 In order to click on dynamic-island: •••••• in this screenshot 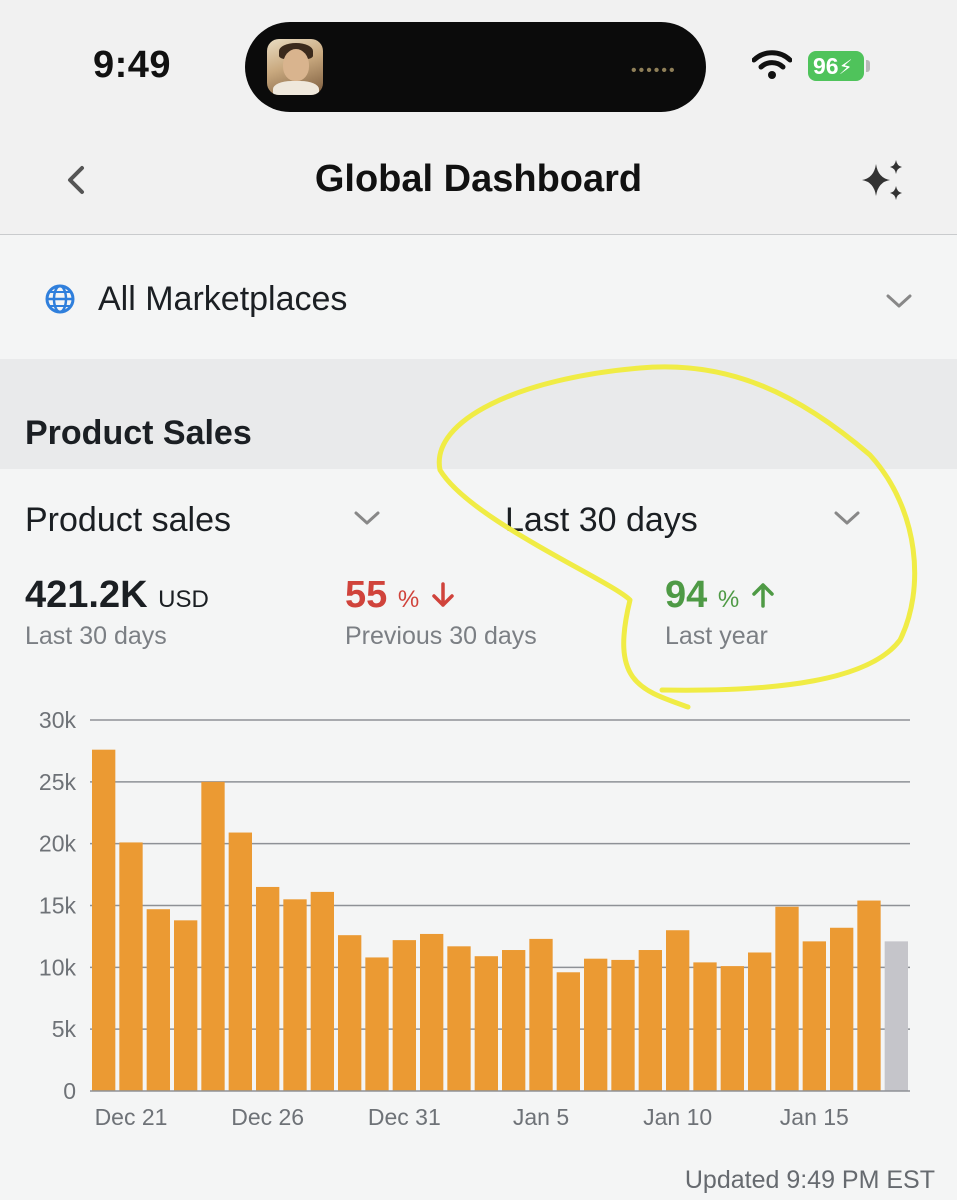, I will do `click(475, 67)`.